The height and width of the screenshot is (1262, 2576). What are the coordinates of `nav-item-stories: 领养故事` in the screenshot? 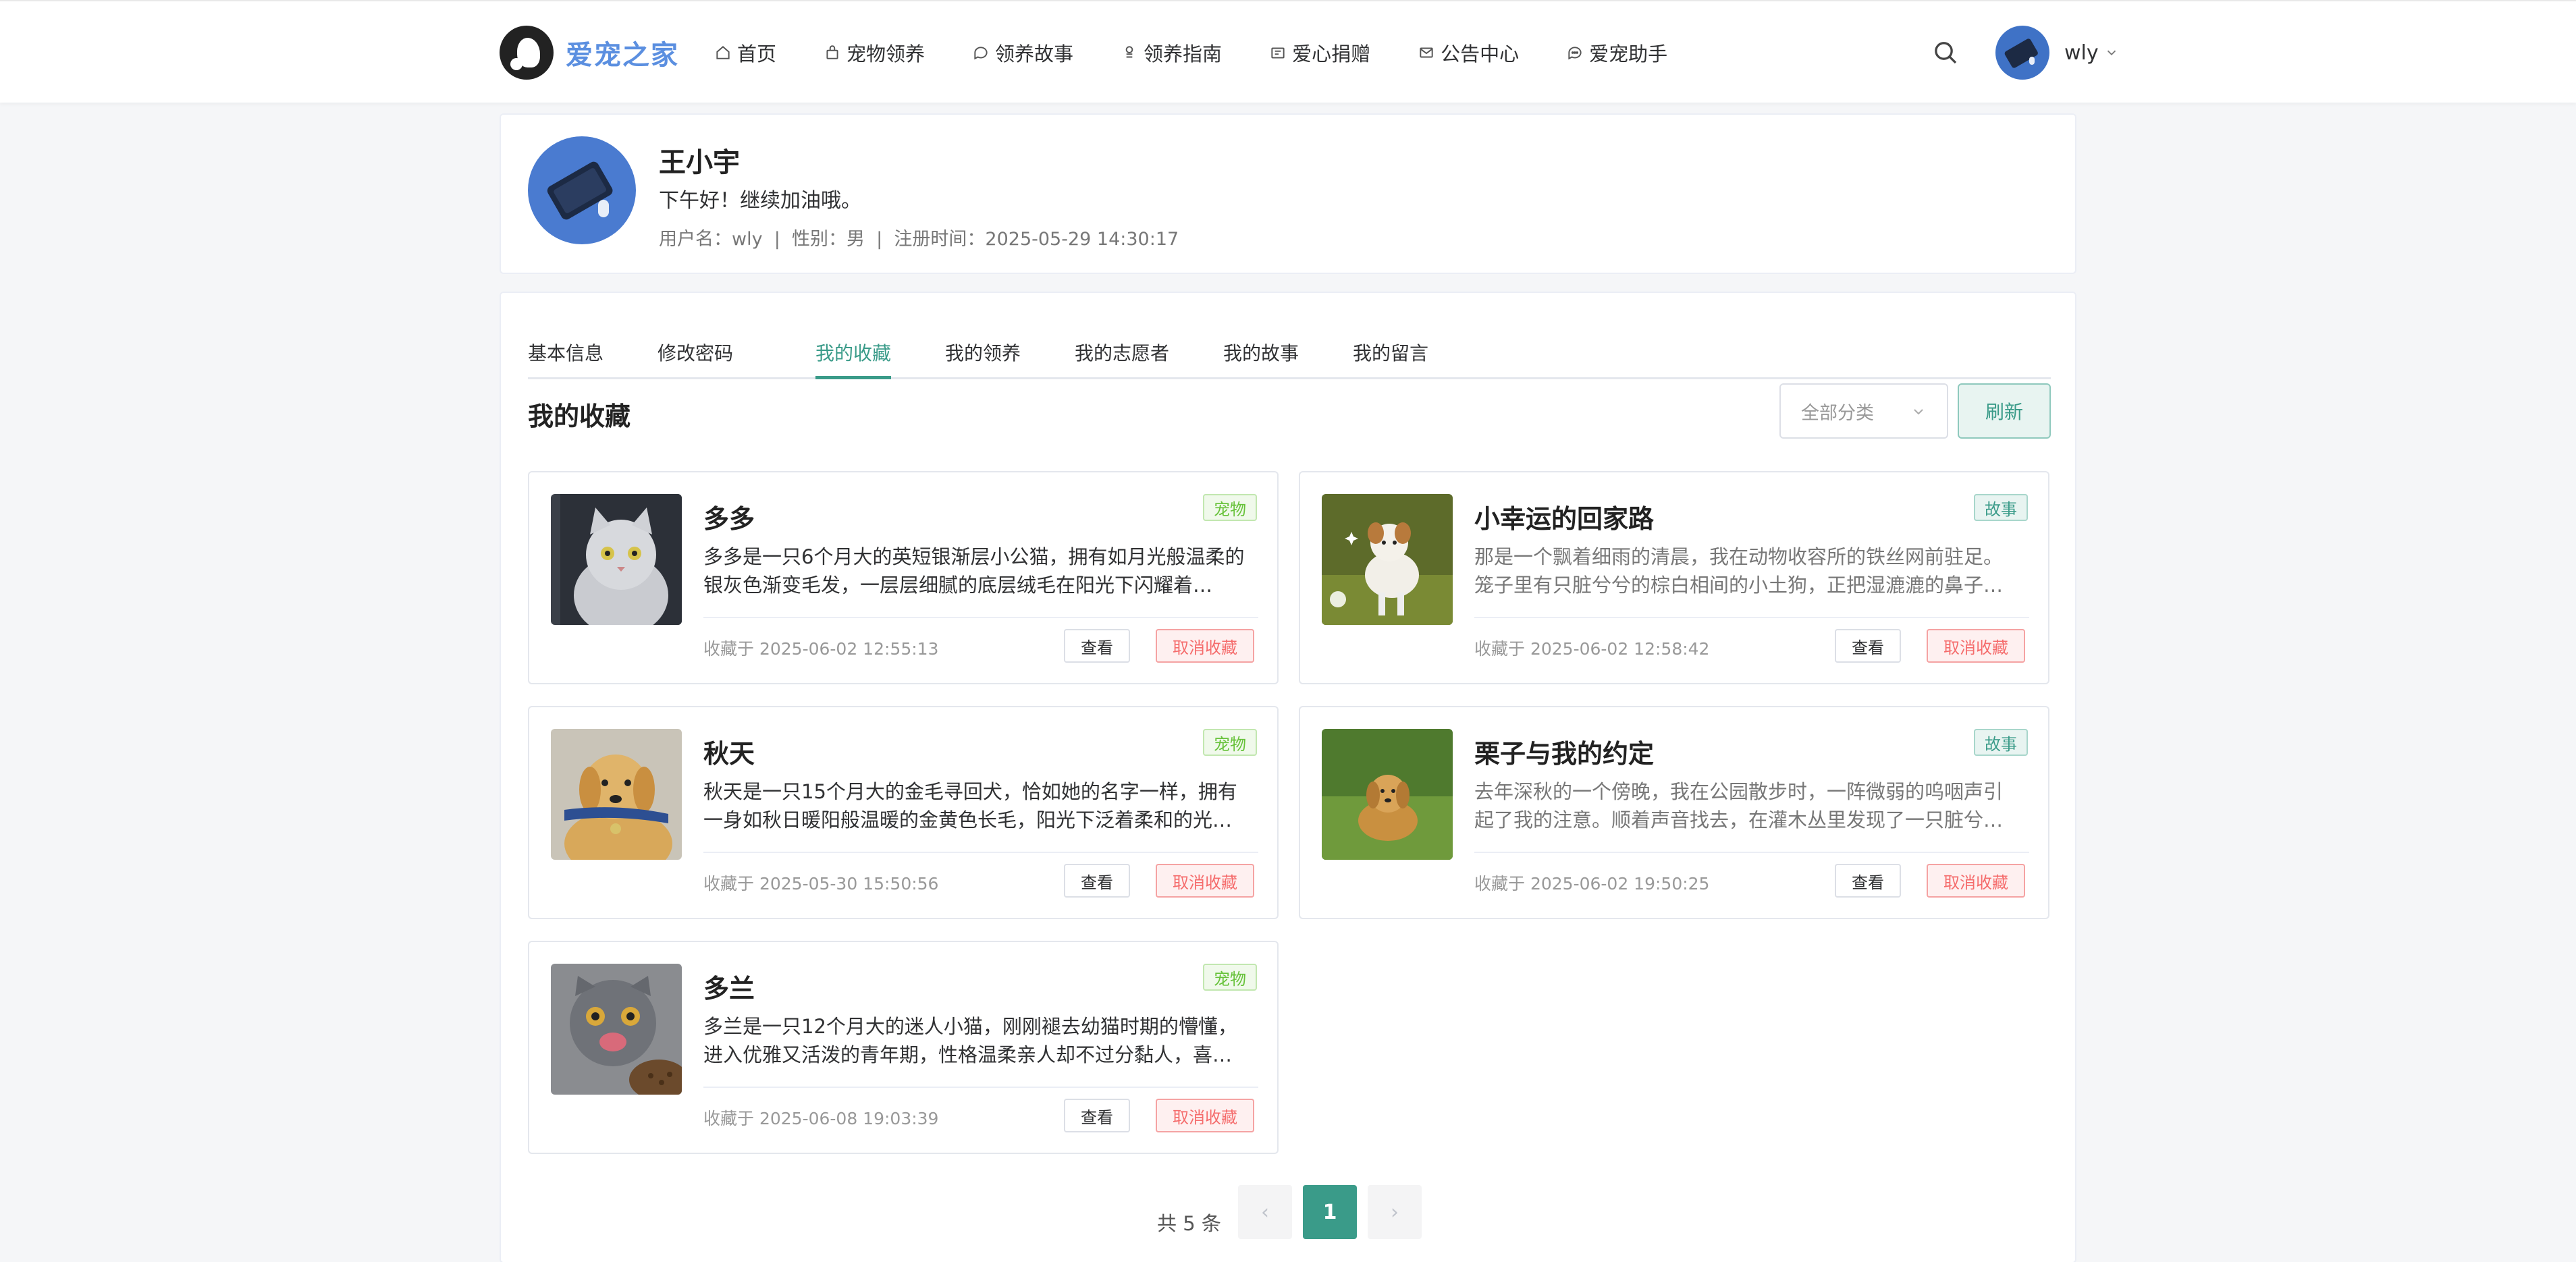 It's located at (1022, 53).